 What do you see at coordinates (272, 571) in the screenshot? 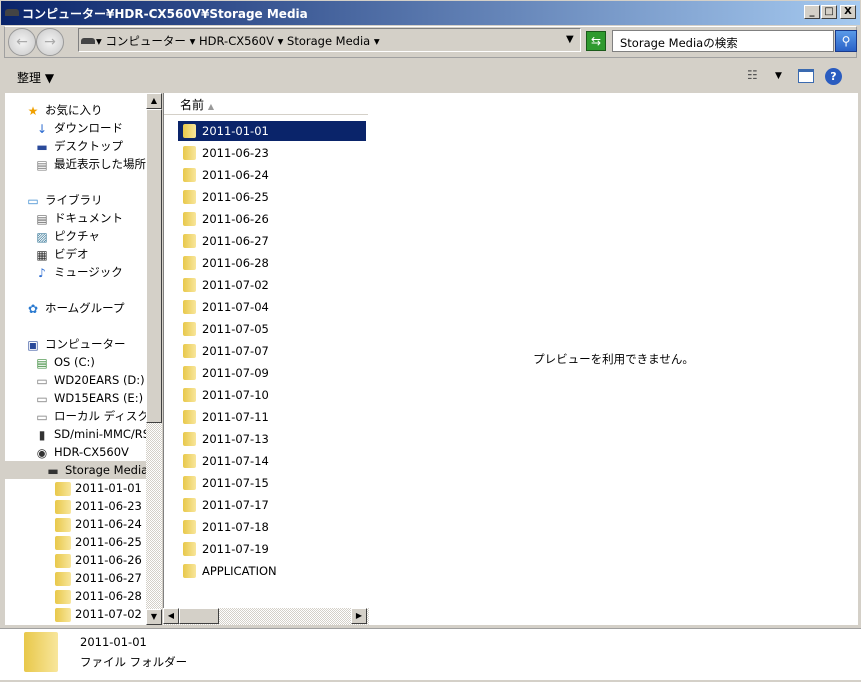
I see `list-item: APPLICATION` at bounding box center [272, 571].